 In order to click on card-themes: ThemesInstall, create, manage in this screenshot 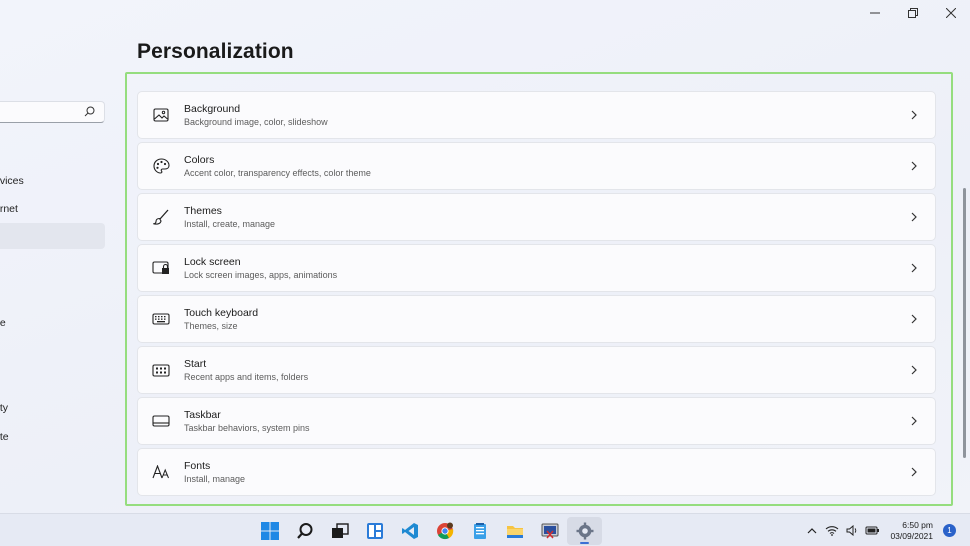, I will do `click(536, 217)`.